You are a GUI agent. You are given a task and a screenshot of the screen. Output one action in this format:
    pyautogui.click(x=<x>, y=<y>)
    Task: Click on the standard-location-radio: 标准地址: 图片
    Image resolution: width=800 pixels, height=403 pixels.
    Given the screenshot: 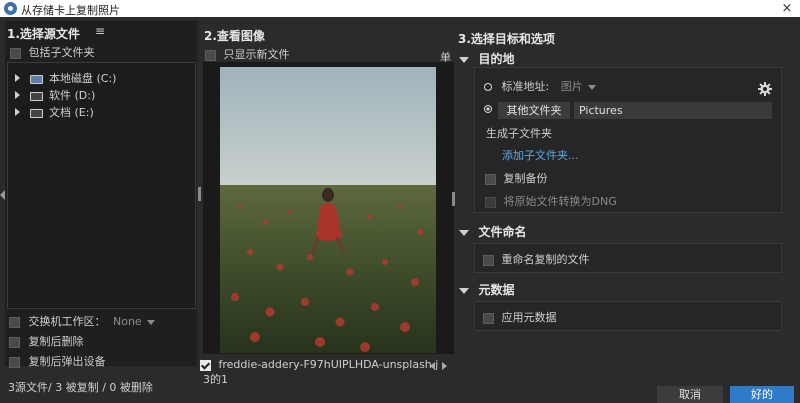 What is the action you would take?
    pyautogui.click(x=540, y=86)
    